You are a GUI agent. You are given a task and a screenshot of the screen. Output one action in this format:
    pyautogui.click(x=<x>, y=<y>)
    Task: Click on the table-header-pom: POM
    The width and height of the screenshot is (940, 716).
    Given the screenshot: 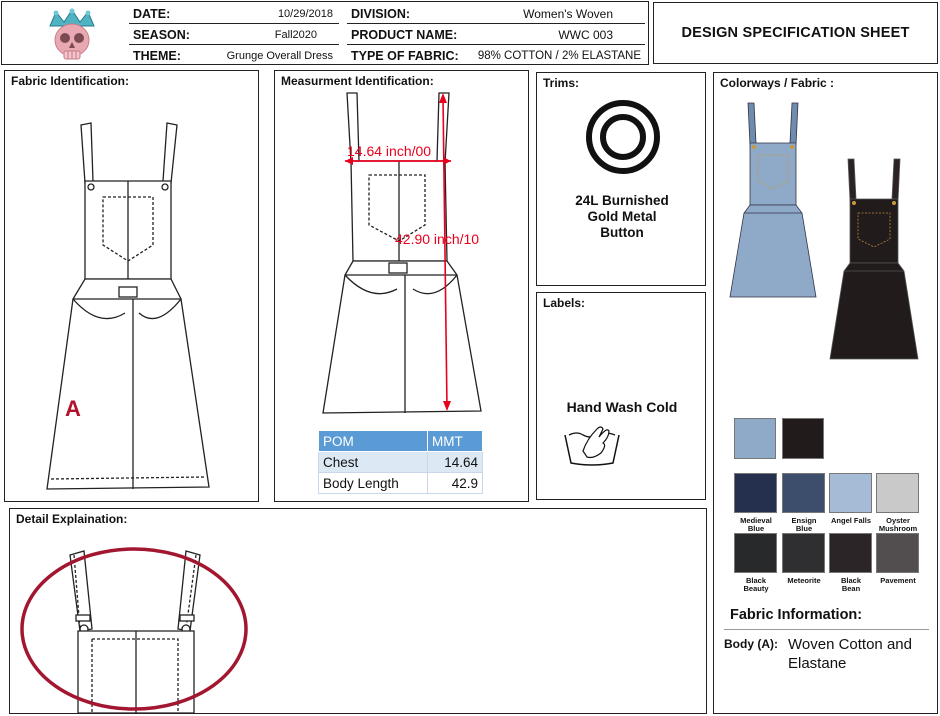 What is the action you would take?
    pyautogui.click(x=373, y=441)
    